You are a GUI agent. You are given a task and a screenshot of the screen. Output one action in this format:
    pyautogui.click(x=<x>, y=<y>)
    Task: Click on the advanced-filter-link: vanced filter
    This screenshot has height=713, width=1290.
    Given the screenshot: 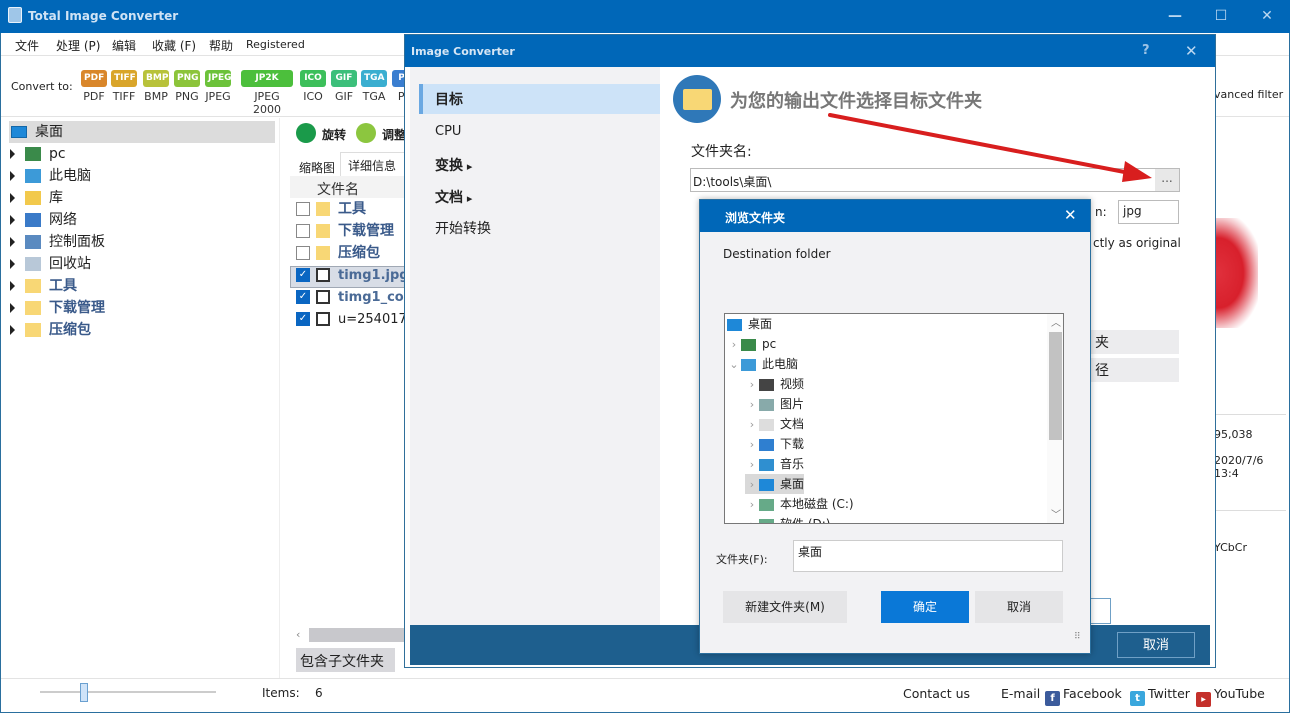 What is the action you would take?
    pyautogui.click(x=1248, y=94)
    